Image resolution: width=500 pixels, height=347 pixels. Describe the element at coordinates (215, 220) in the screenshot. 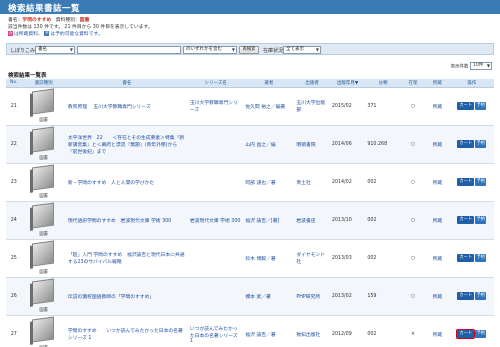

I see `row-series-link: 岩波現代文庫 学術 300` at that location.